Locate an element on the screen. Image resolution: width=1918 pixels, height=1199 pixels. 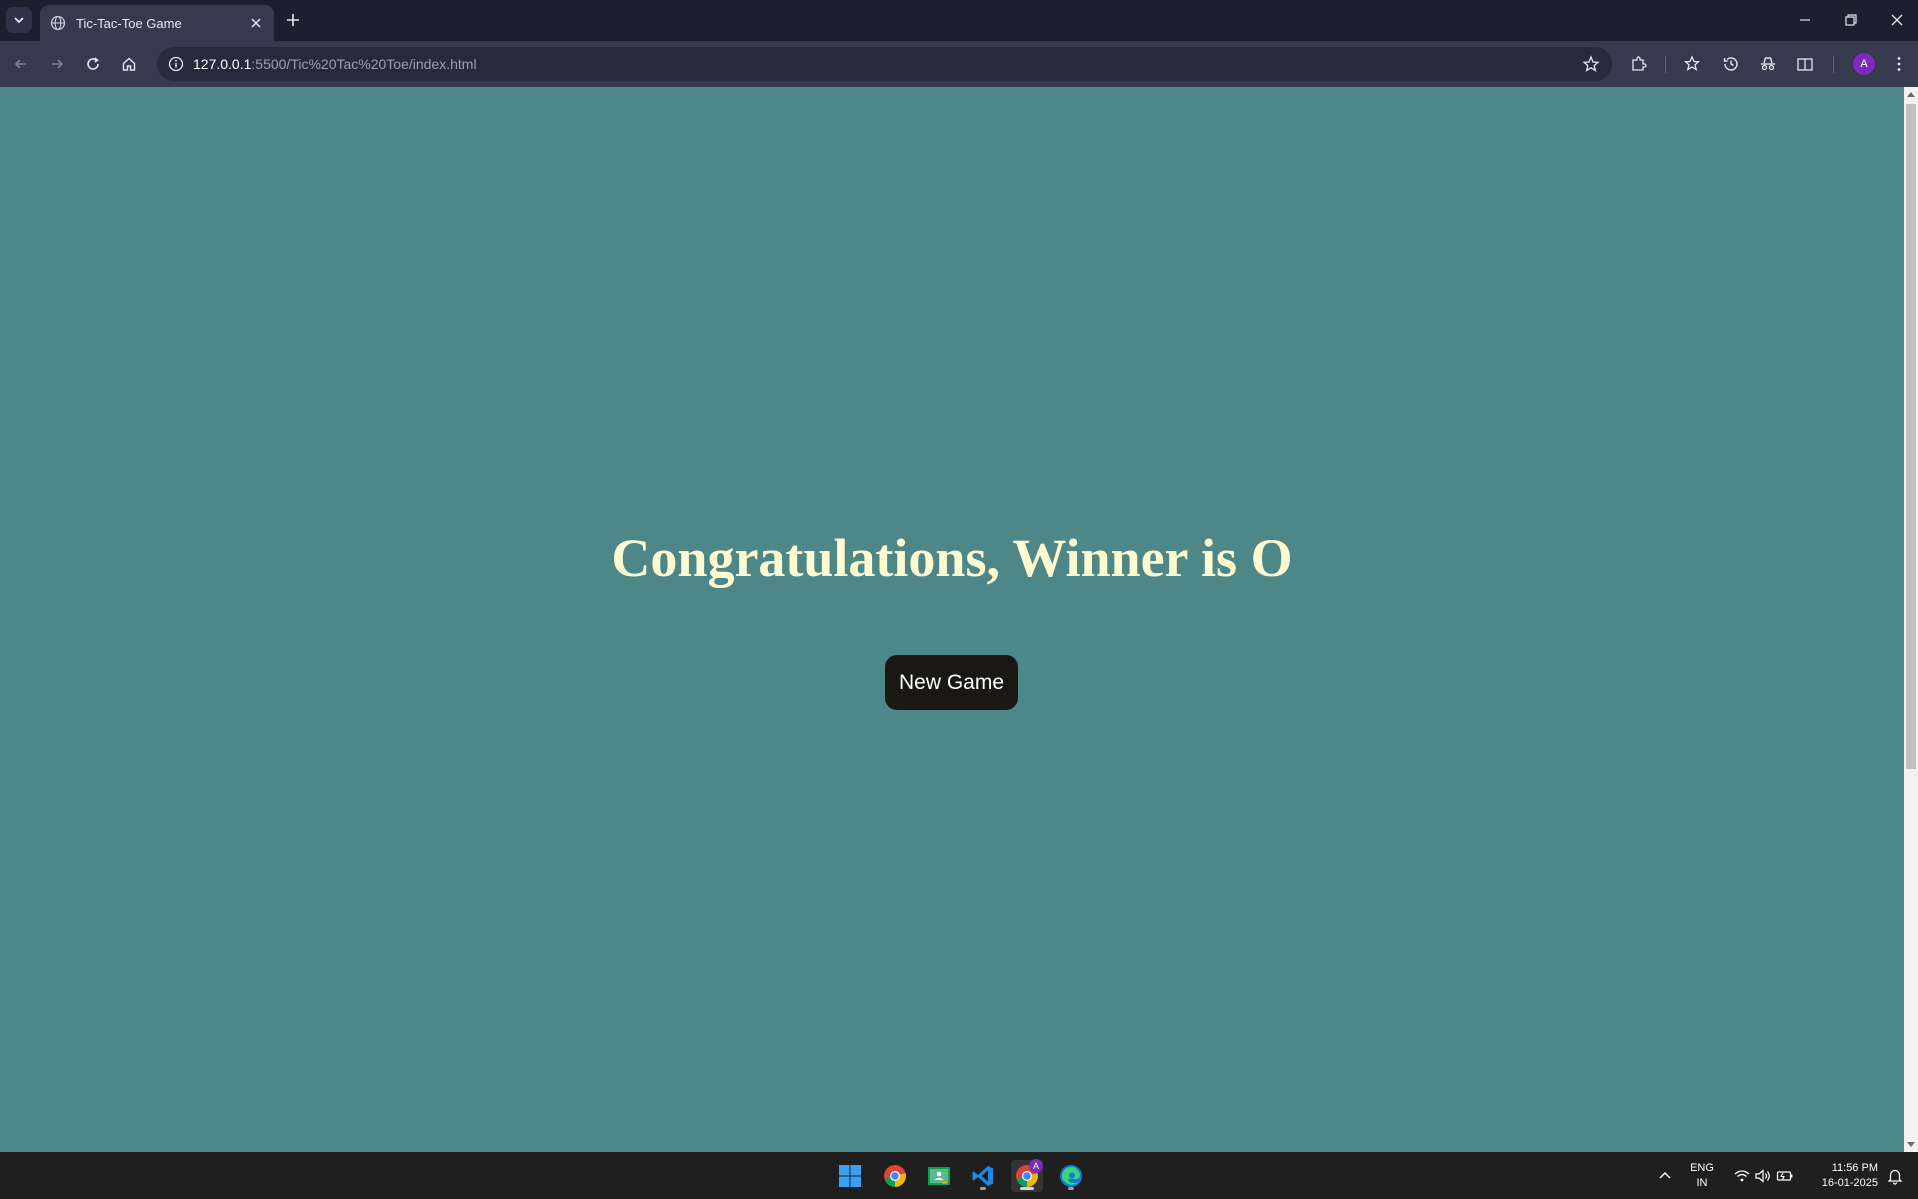
windows-logo-icon is located at coordinates (850, 1176).